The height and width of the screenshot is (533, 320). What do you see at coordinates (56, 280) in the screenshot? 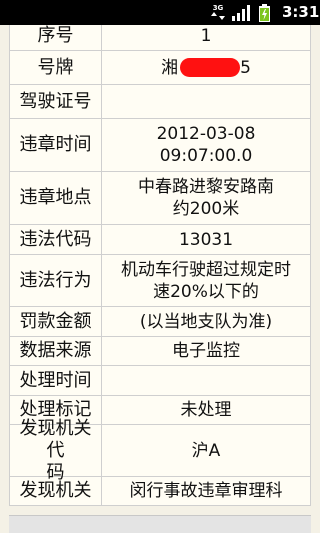
I see `row-label: 违法行为` at bounding box center [56, 280].